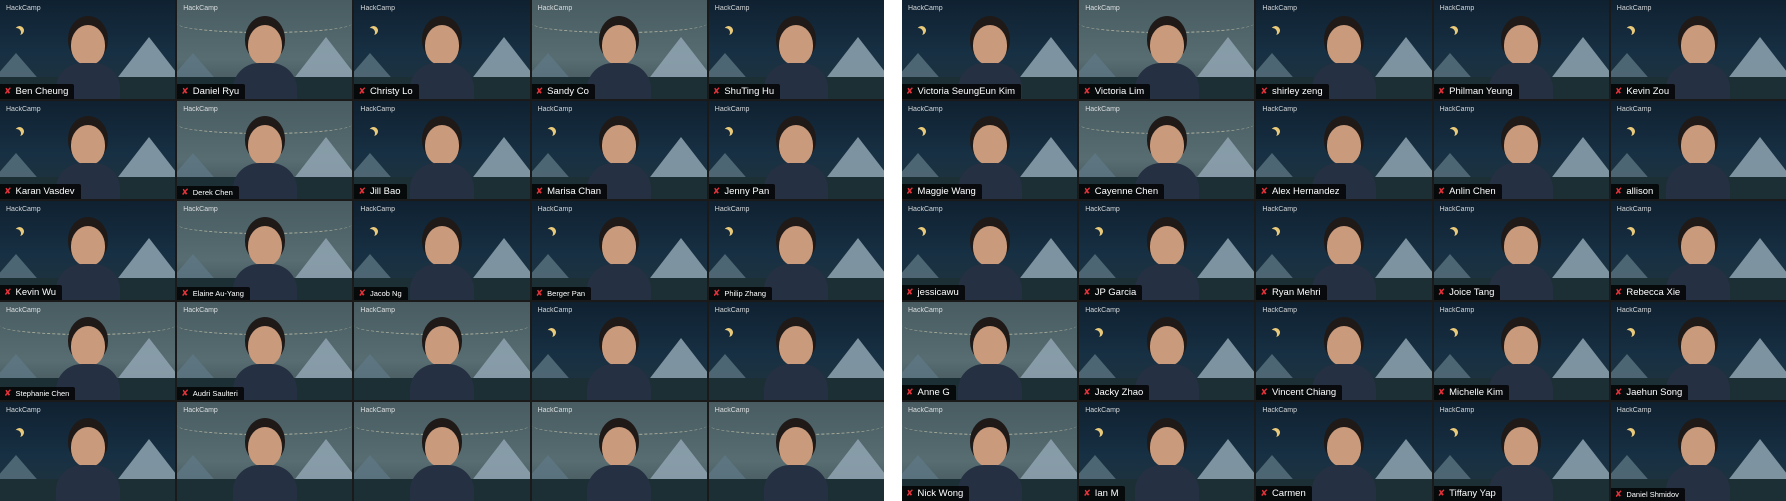  What do you see at coordinates (990, 351) in the screenshot?
I see `participant-tile: HackCamp ✘ Anne G` at bounding box center [990, 351].